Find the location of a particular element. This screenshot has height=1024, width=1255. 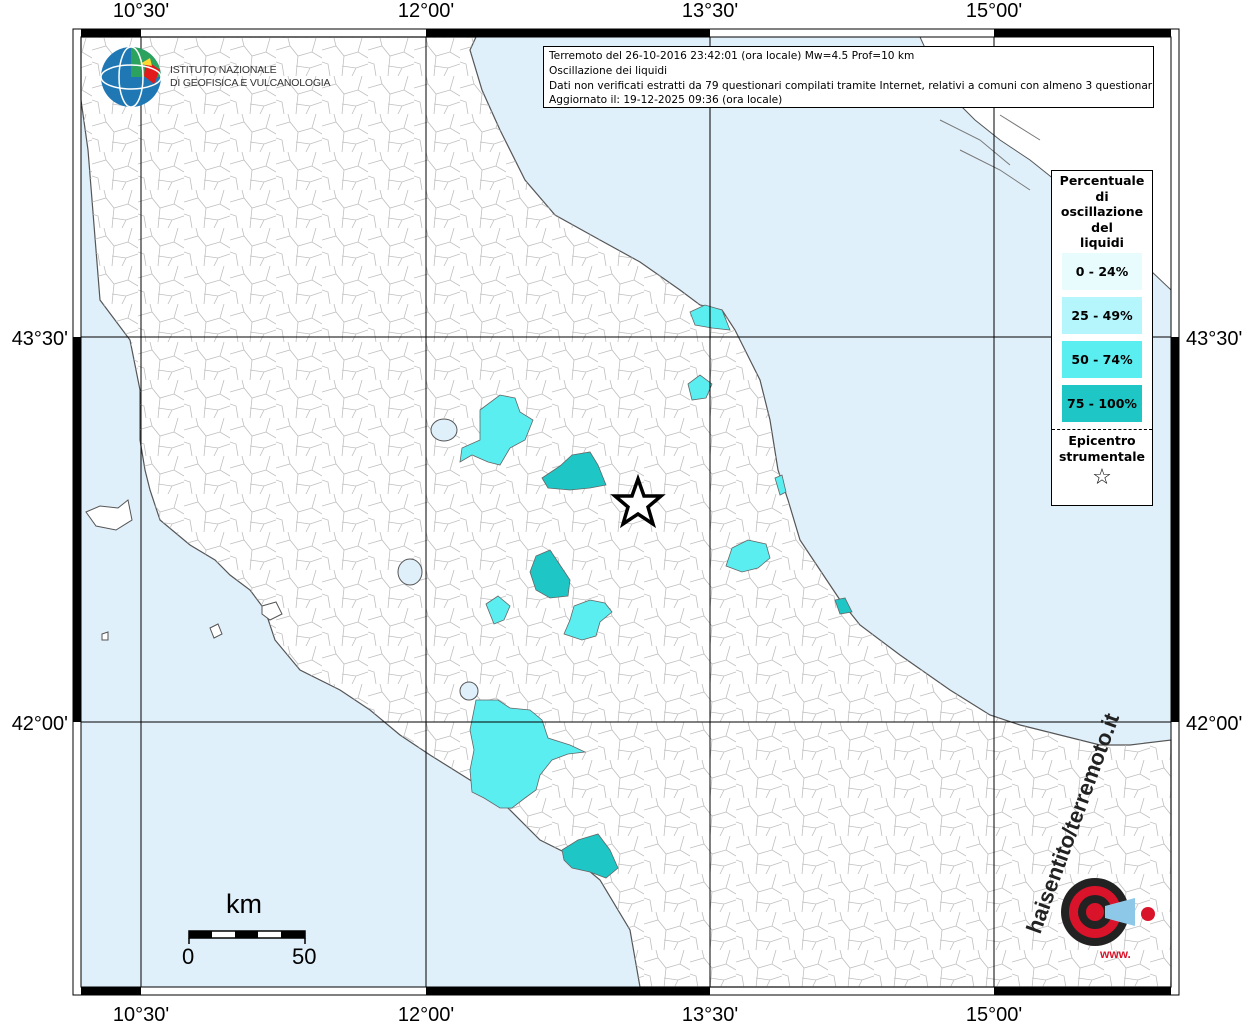

lake-bolsena is located at coordinates (410, 572).